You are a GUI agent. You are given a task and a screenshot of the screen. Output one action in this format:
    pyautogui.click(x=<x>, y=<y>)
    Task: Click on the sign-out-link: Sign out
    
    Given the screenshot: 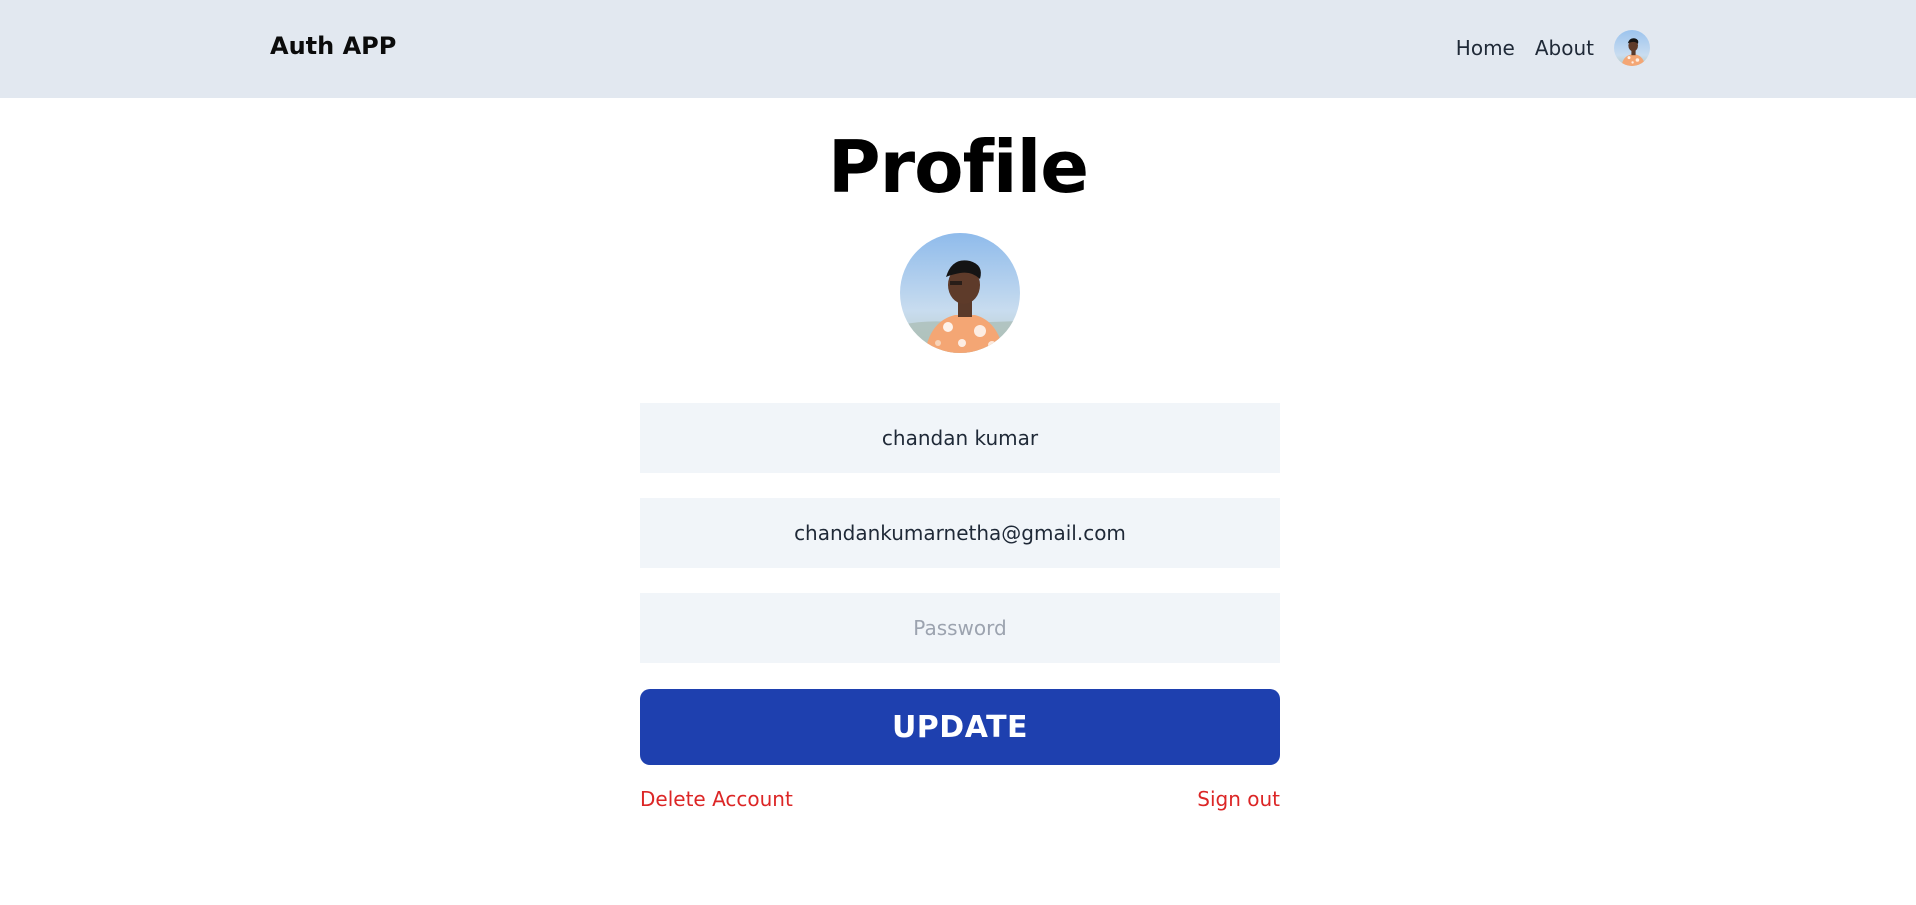 What is the action you would take?
    pyautogui.click(x=1238, y=799)
    